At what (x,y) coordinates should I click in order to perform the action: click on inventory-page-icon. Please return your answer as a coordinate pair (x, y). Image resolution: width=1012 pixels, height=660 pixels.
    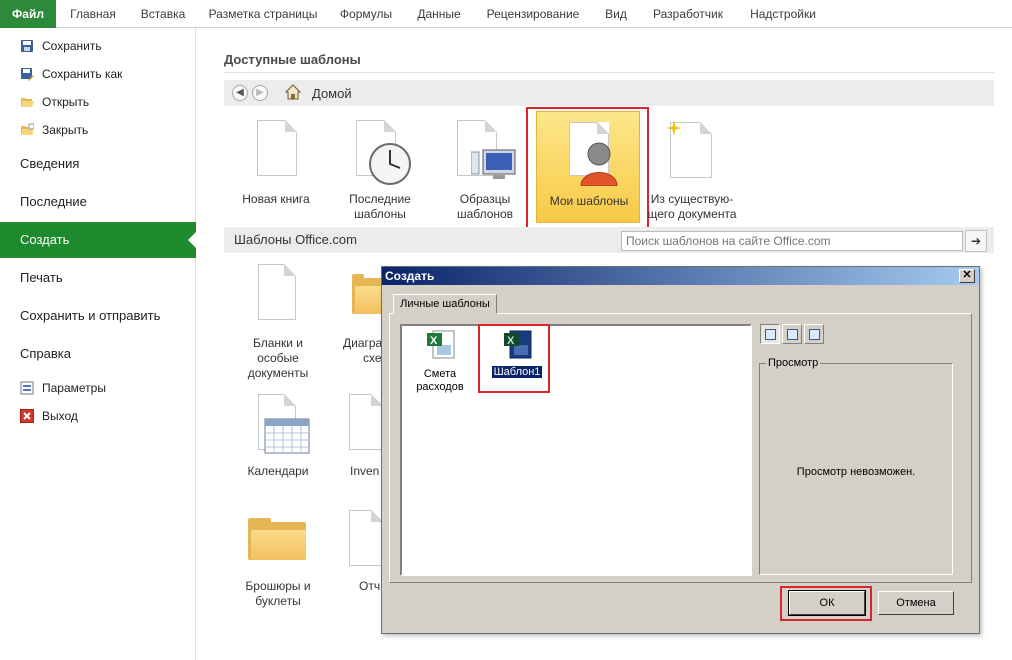
    Looking at the image, I should click on (366, 422).